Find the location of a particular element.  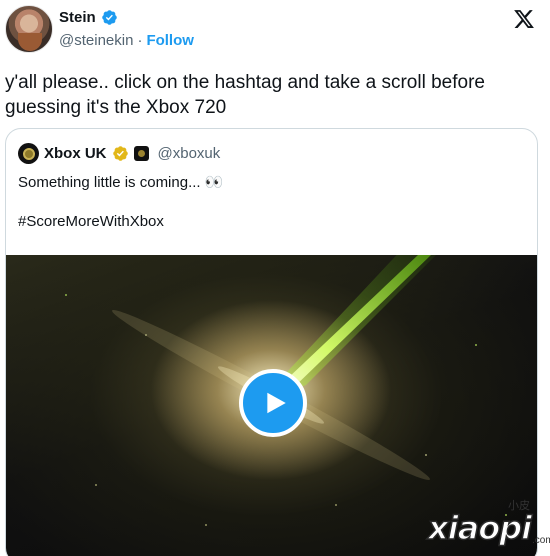

author-avatar is located at coordinates (29, 29).